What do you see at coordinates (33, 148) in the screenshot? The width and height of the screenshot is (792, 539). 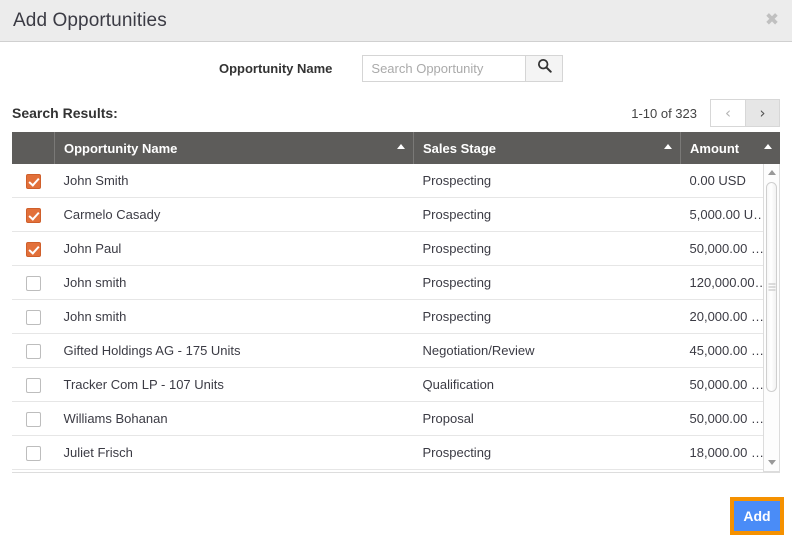 I see `column-header-select` at bounding box center [33, 148].